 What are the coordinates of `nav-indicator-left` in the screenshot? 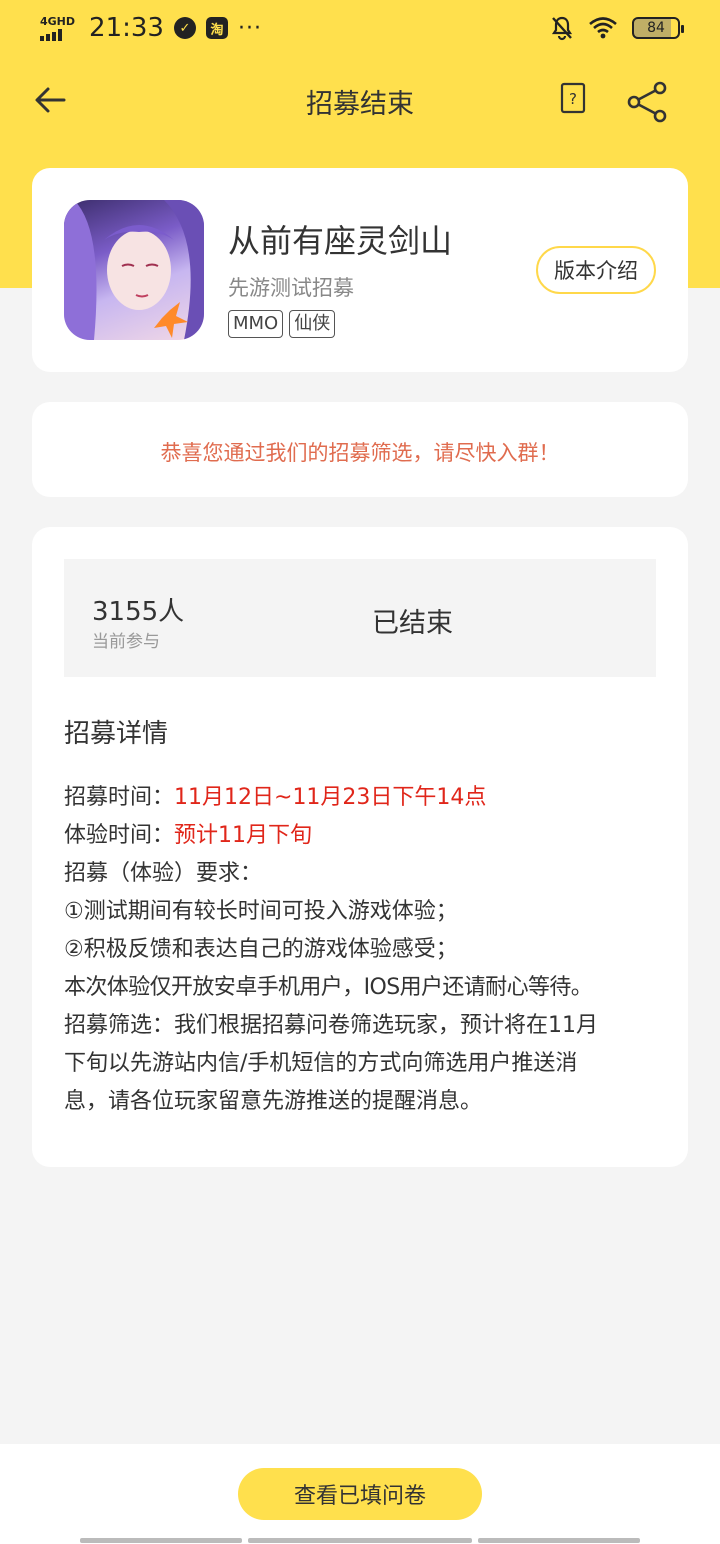 It's located at (161, 1540).